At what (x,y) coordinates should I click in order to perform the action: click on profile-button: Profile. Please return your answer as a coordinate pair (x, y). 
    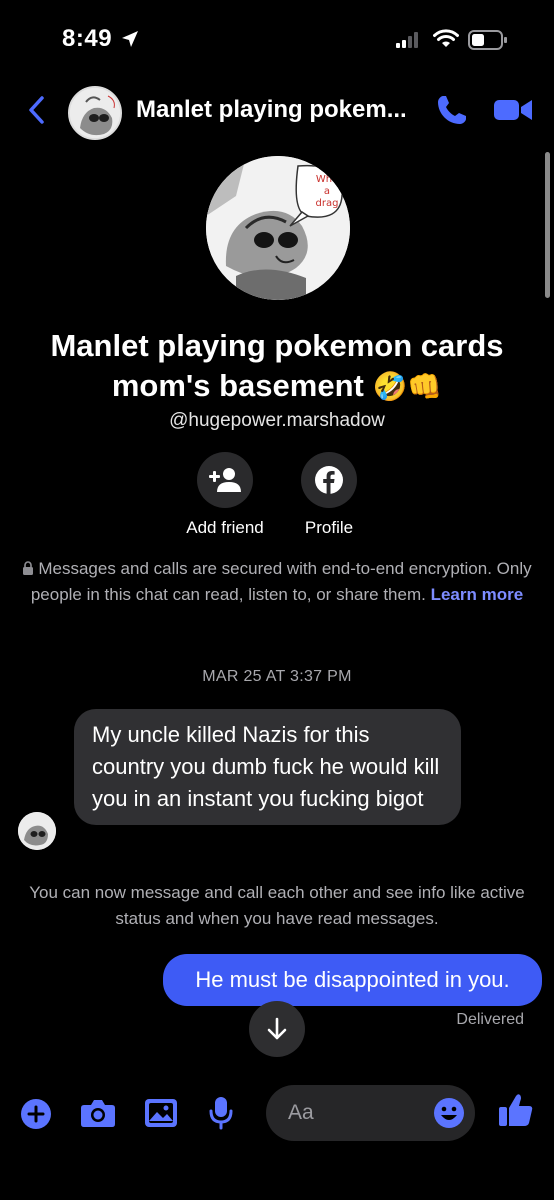
    Looking at the image, I should click on (329, 495).